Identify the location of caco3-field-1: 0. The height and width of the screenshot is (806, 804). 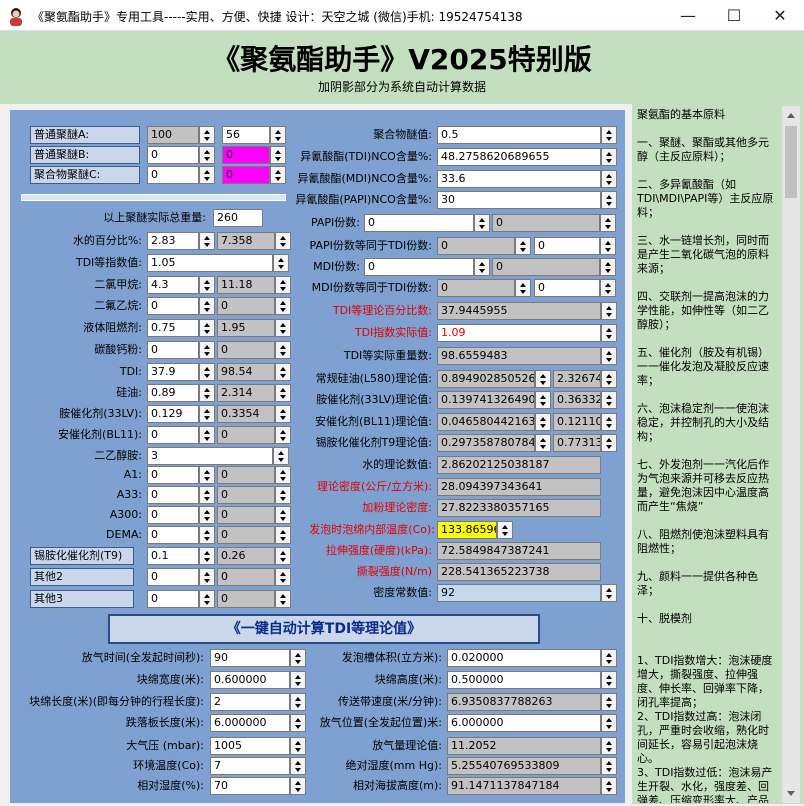
(173, 350).